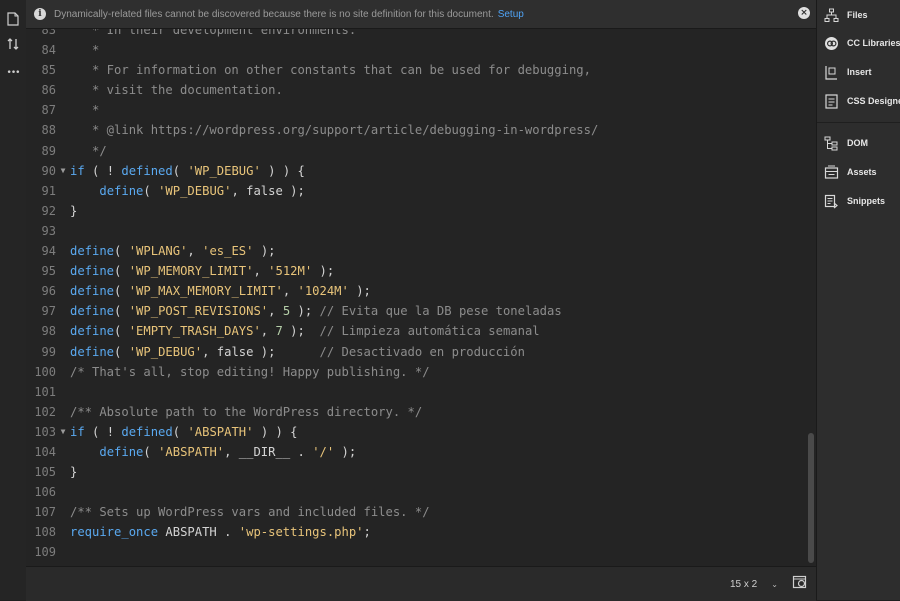 Image resolution: width=900 pixels, height=601 pixels. I want to click on code-token: require_once, so click(114, 532).